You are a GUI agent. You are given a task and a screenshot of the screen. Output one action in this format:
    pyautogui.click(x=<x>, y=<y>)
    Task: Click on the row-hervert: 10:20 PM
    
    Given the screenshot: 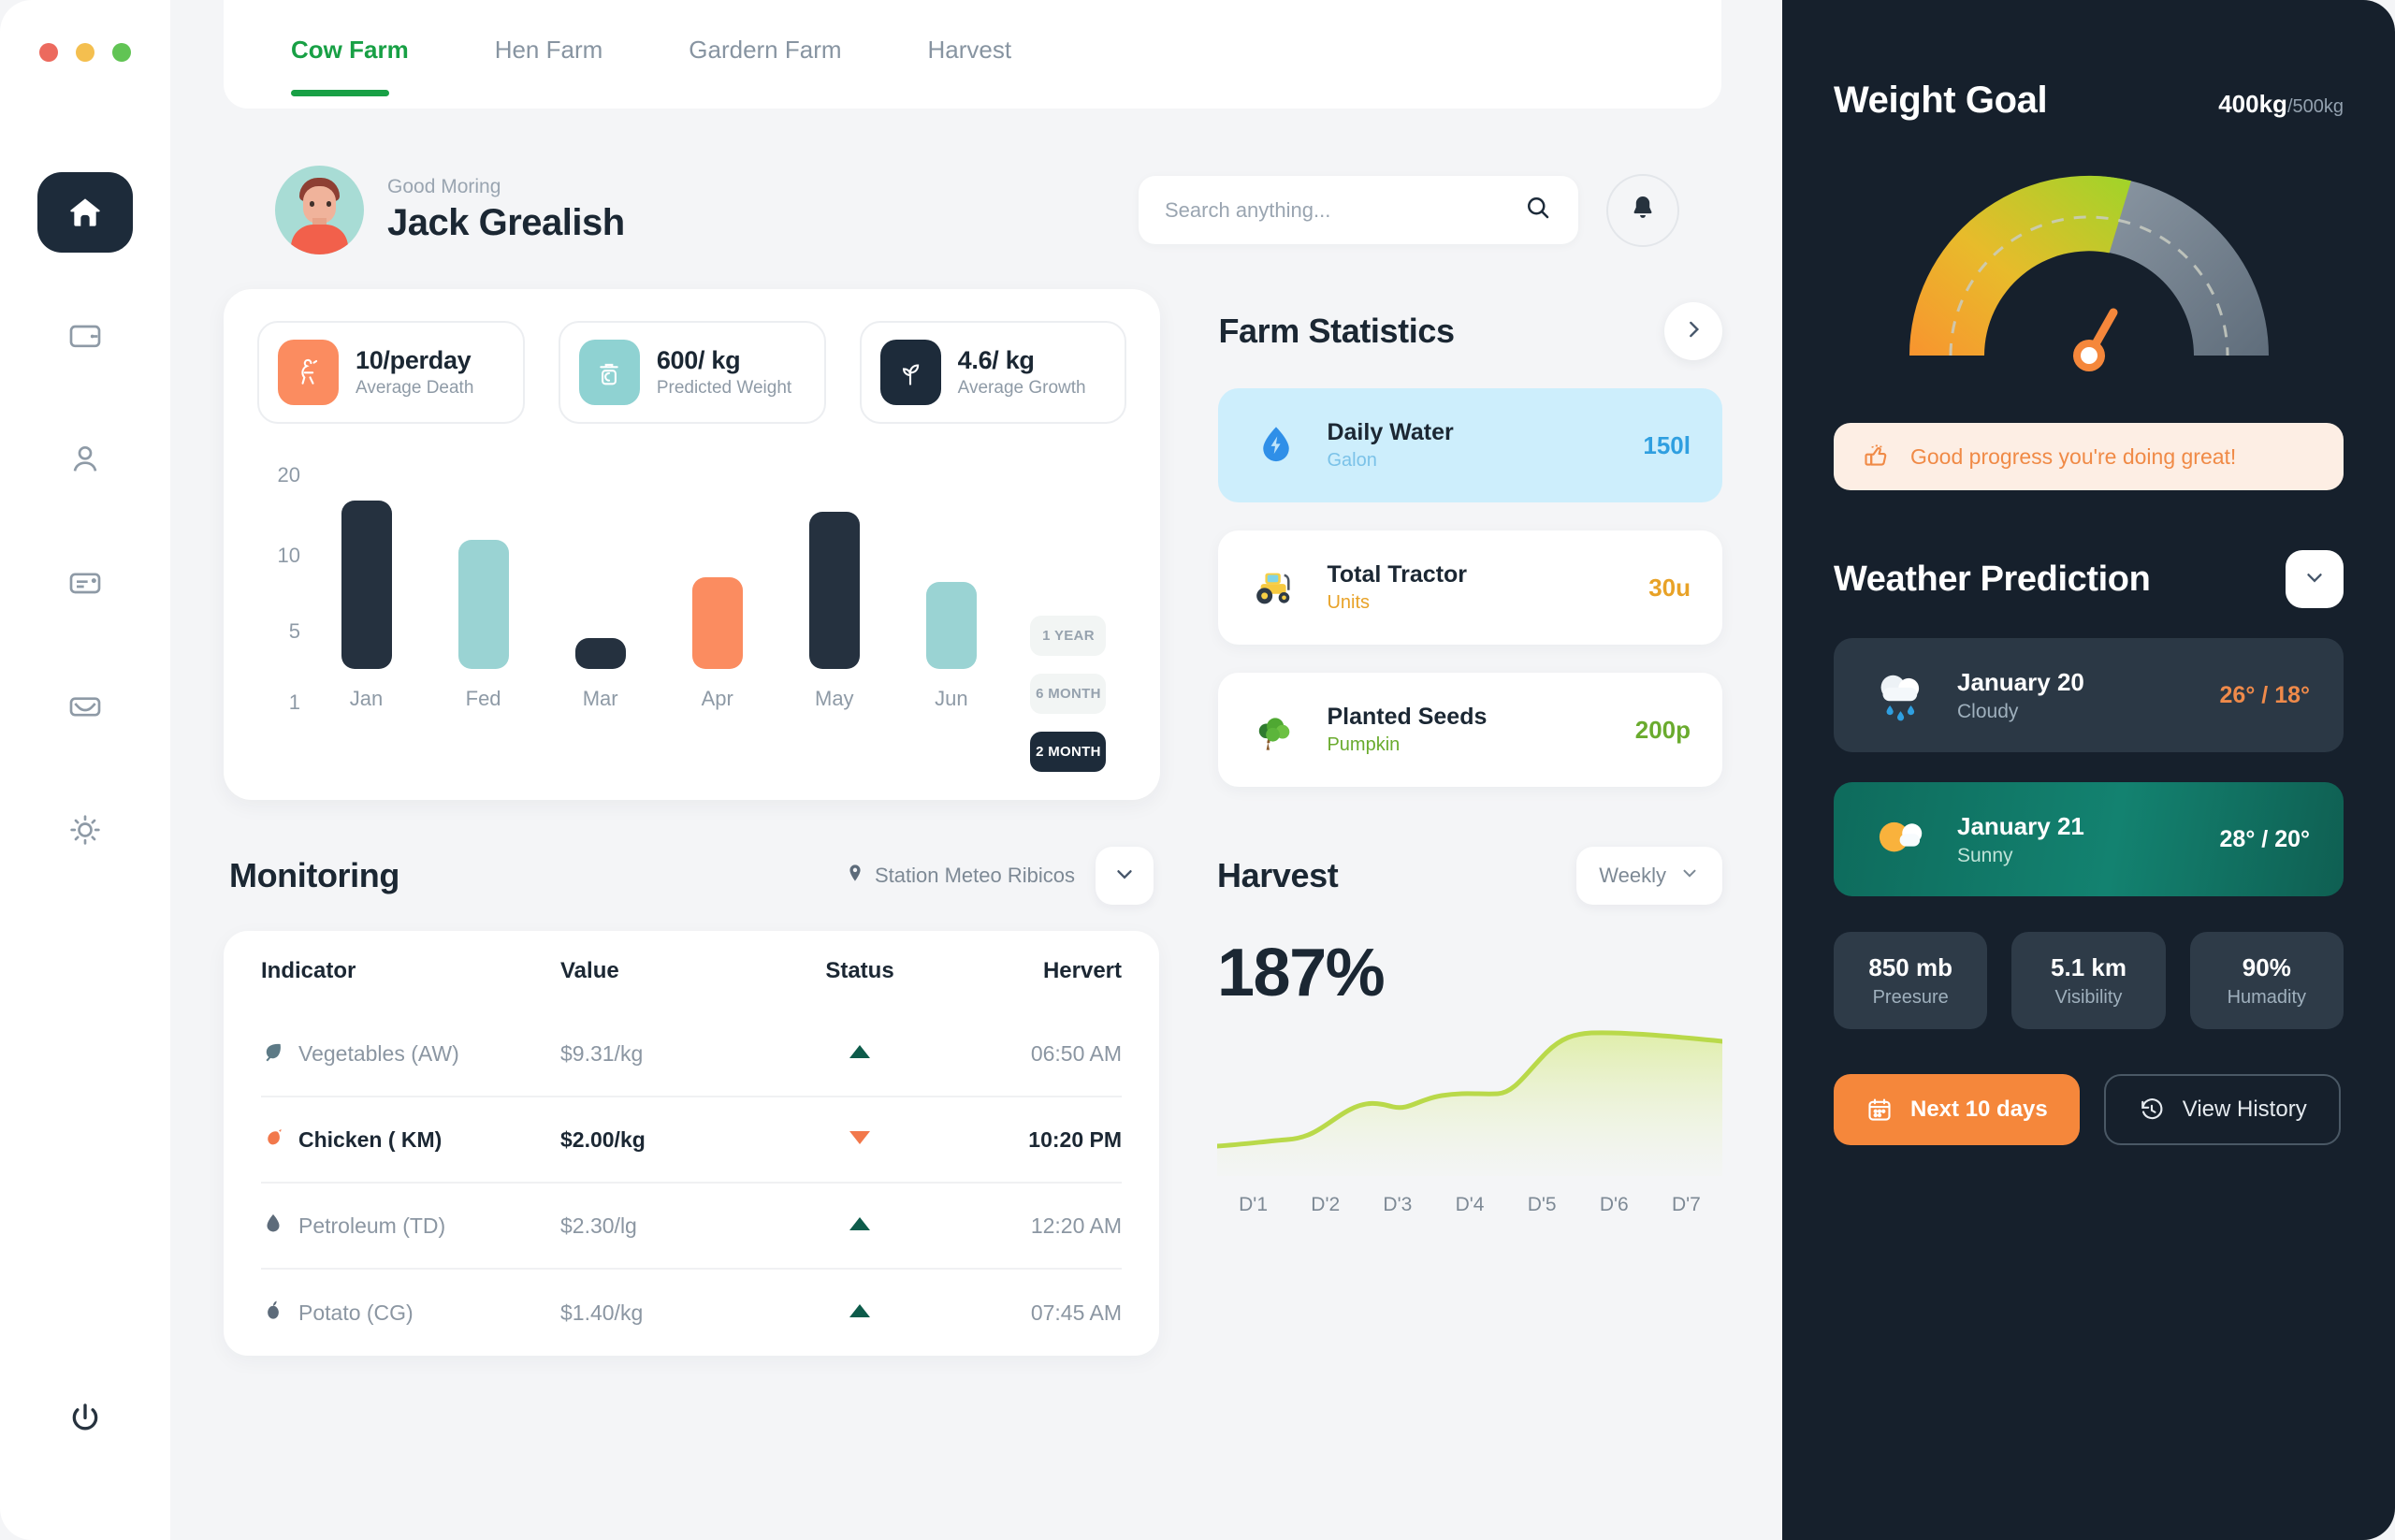 What is the action you would take?
    pyautogui.click(x=1075, y=1139)
    